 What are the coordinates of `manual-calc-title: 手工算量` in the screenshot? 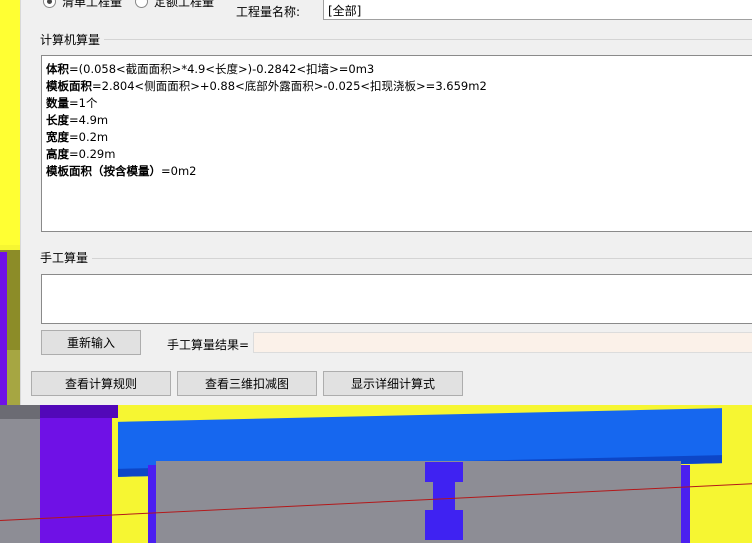 It's located at (66, 257).